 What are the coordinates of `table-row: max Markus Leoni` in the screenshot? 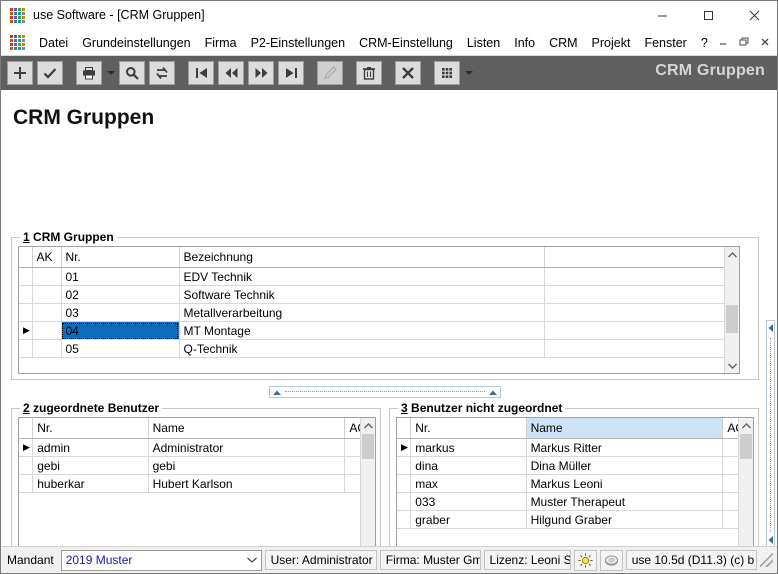 It's located at (575, 483).